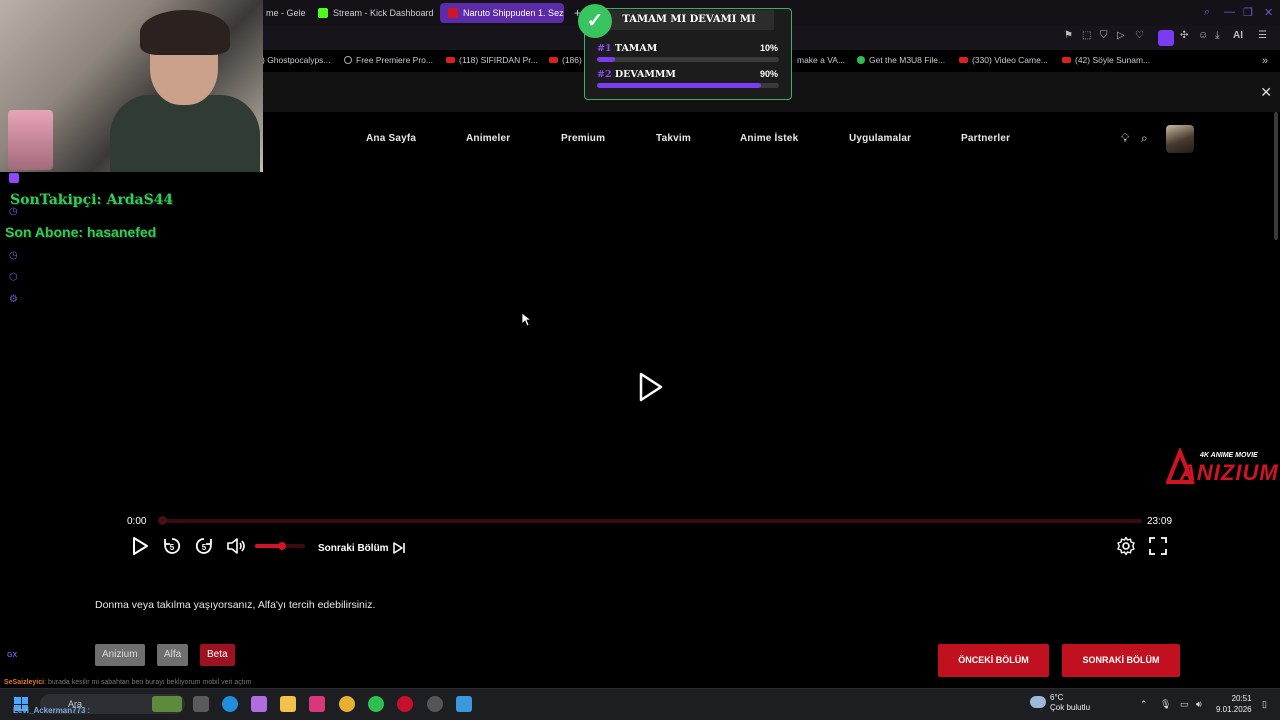  I want to click on app-icon, so click(464, 704).